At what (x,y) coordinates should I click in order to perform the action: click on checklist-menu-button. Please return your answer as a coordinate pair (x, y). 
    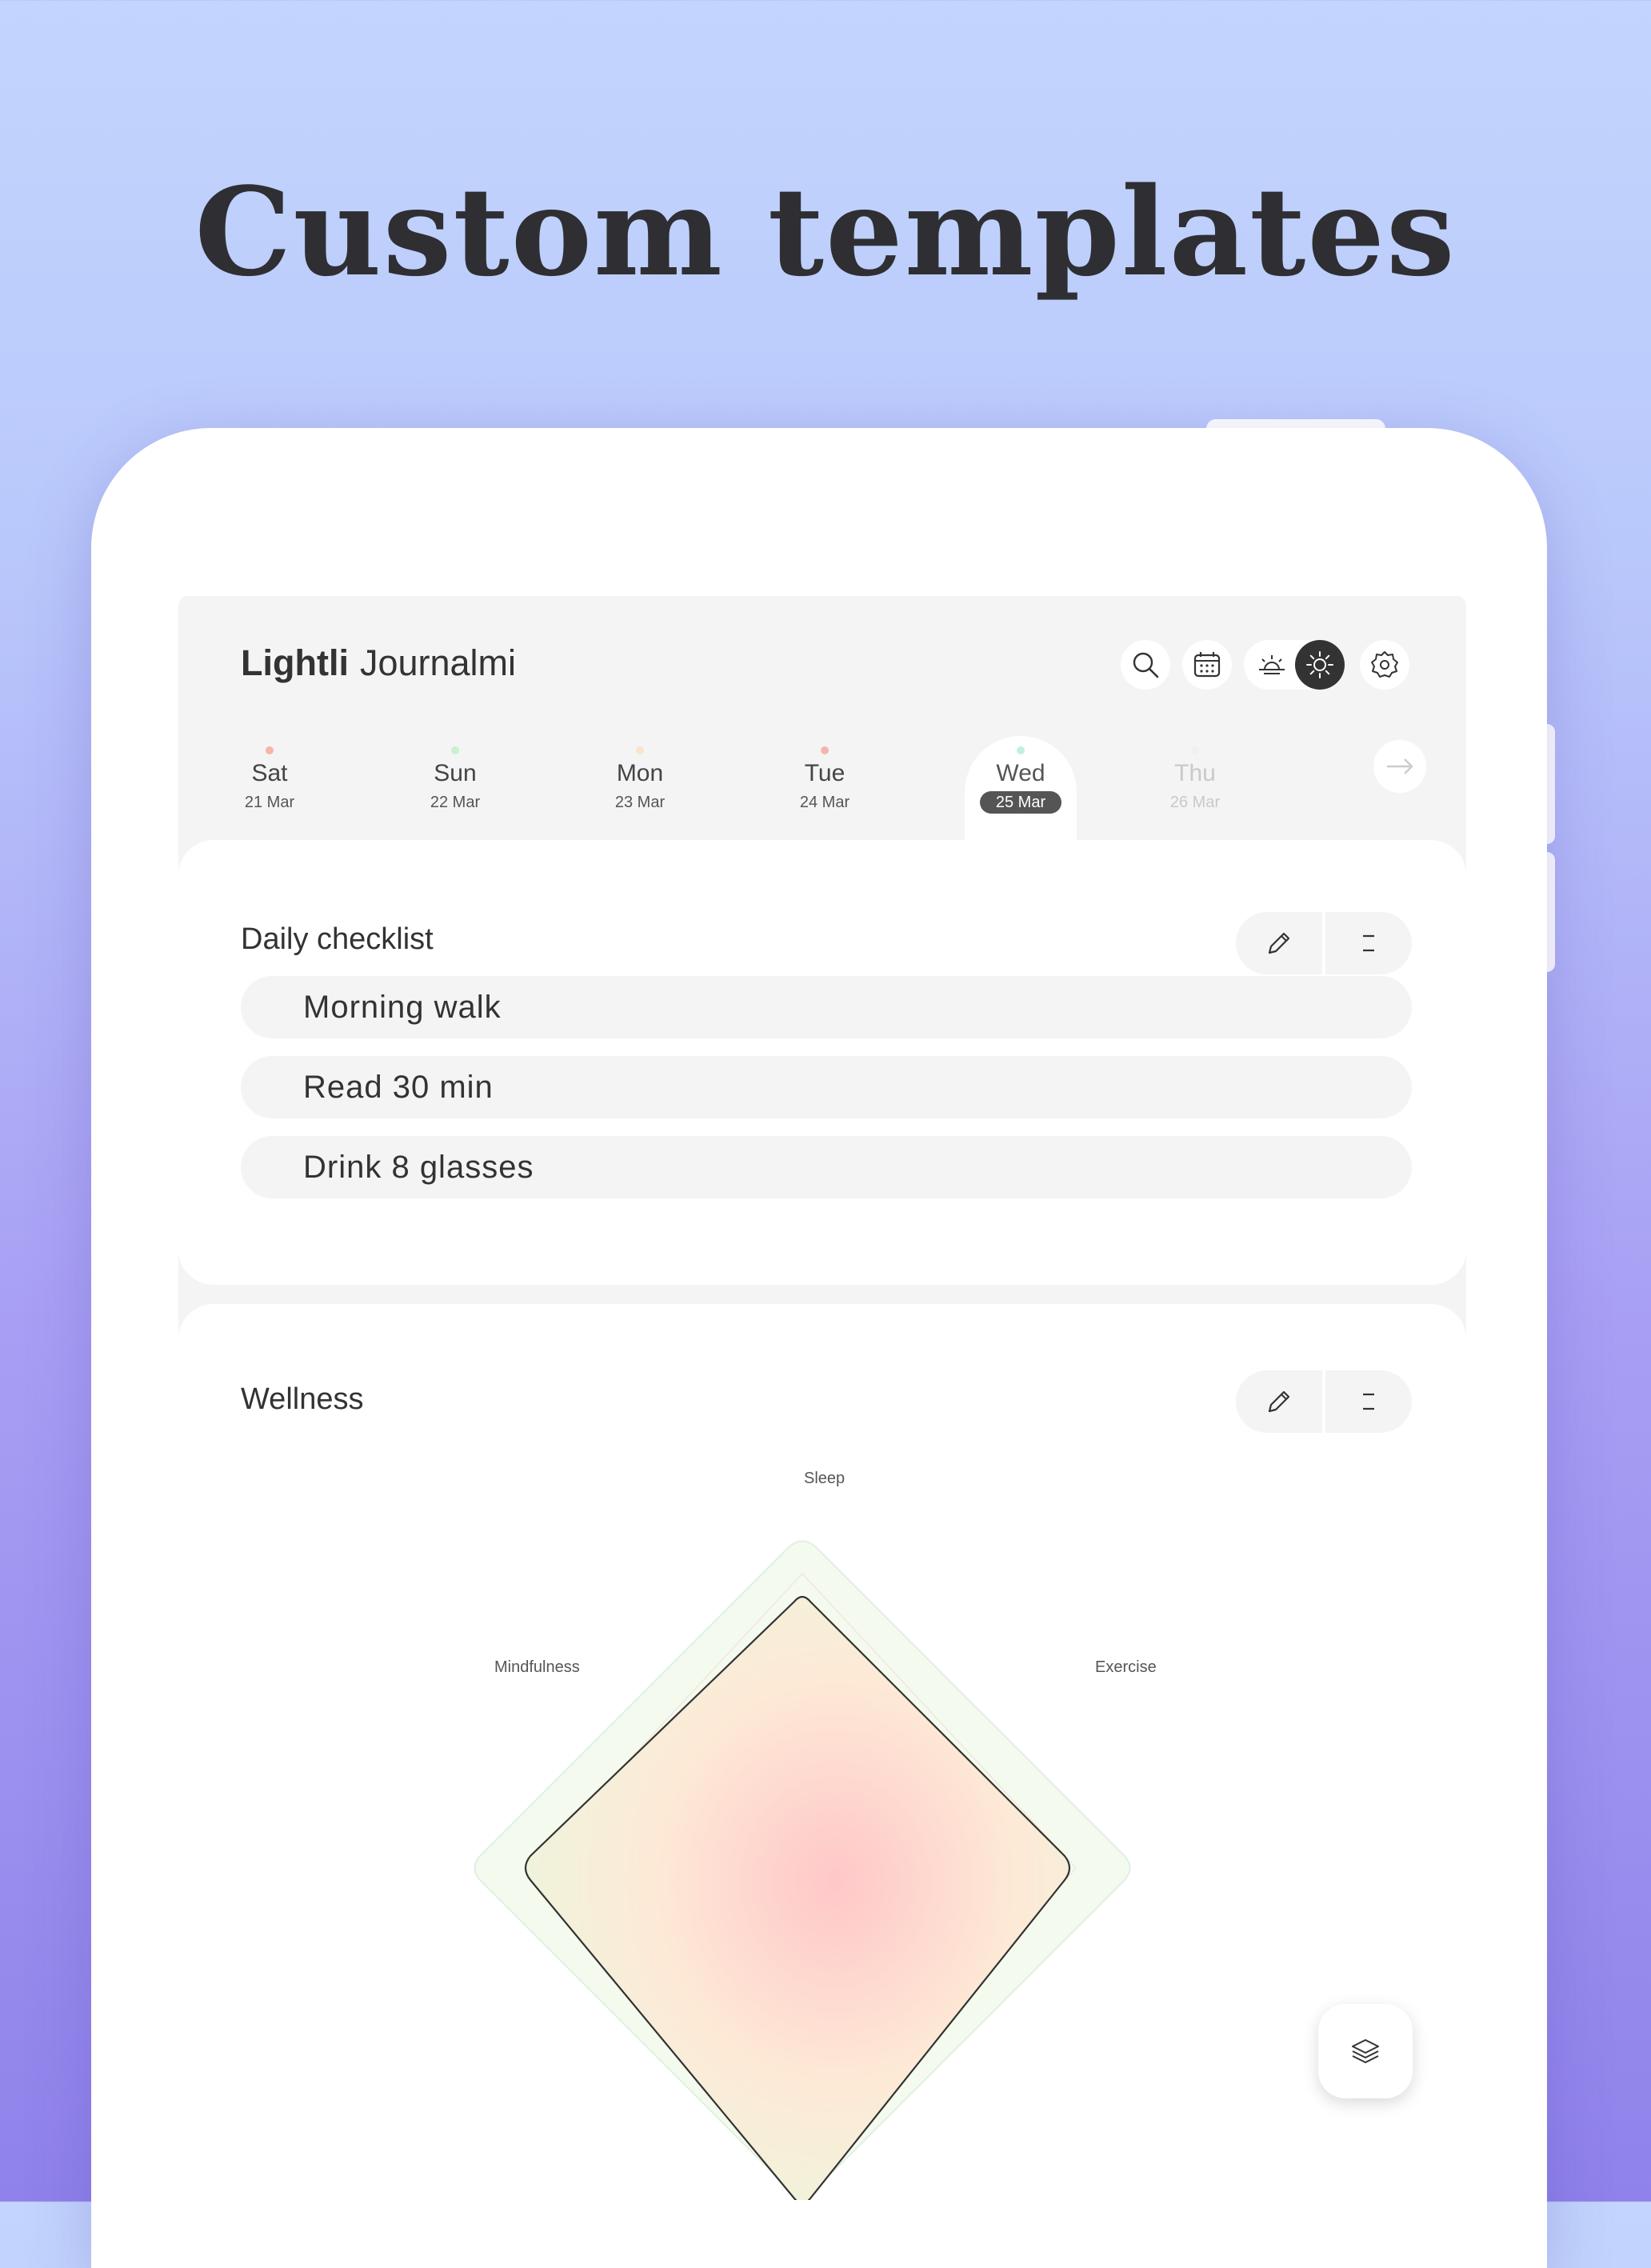
    Looking at the image, I should click on (1368, 943).